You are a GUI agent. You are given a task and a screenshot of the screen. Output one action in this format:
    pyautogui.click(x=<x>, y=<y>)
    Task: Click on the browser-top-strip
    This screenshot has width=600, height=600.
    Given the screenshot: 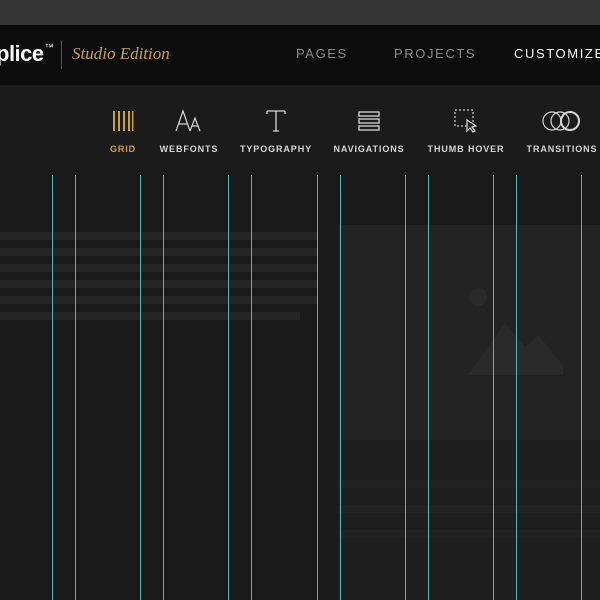 What is the action you would take?
    pyautogui.click(x=300, y=12)
    